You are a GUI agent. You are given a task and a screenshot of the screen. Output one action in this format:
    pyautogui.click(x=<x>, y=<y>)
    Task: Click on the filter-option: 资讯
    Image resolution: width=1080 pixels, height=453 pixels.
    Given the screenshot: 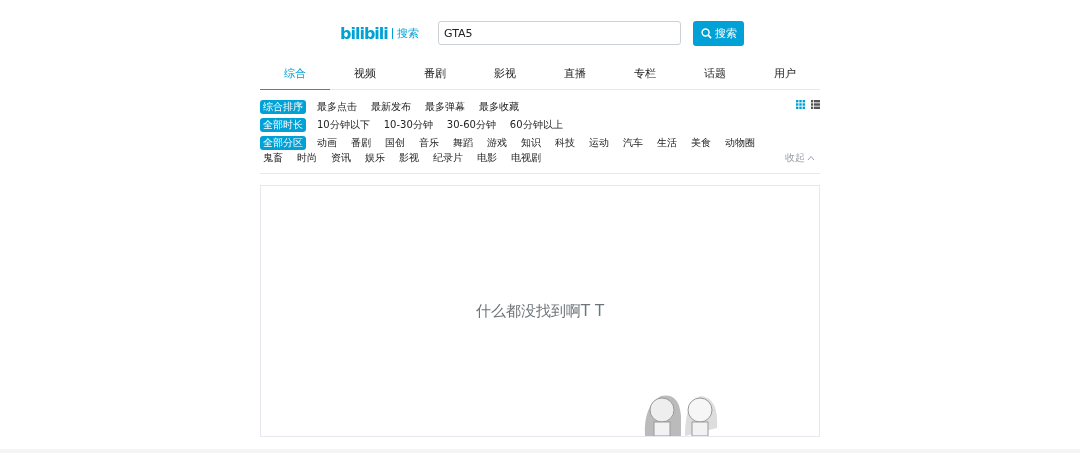 What is the action you would take?
    pyautogui.click(x=341, y=158)
    